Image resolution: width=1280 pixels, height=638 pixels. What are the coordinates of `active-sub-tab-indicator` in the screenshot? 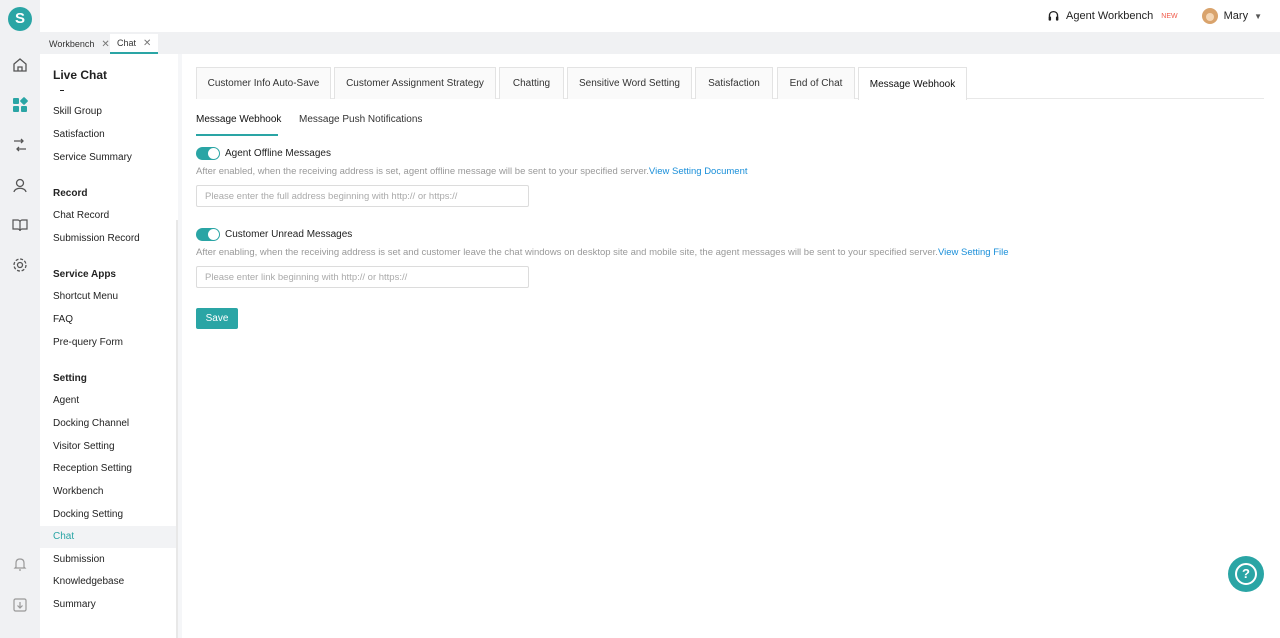 It's located at (237, 135).